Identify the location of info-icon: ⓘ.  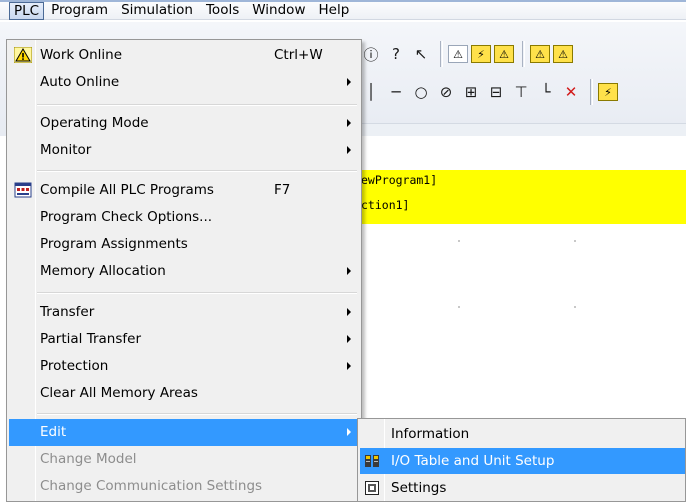
(371, 54).